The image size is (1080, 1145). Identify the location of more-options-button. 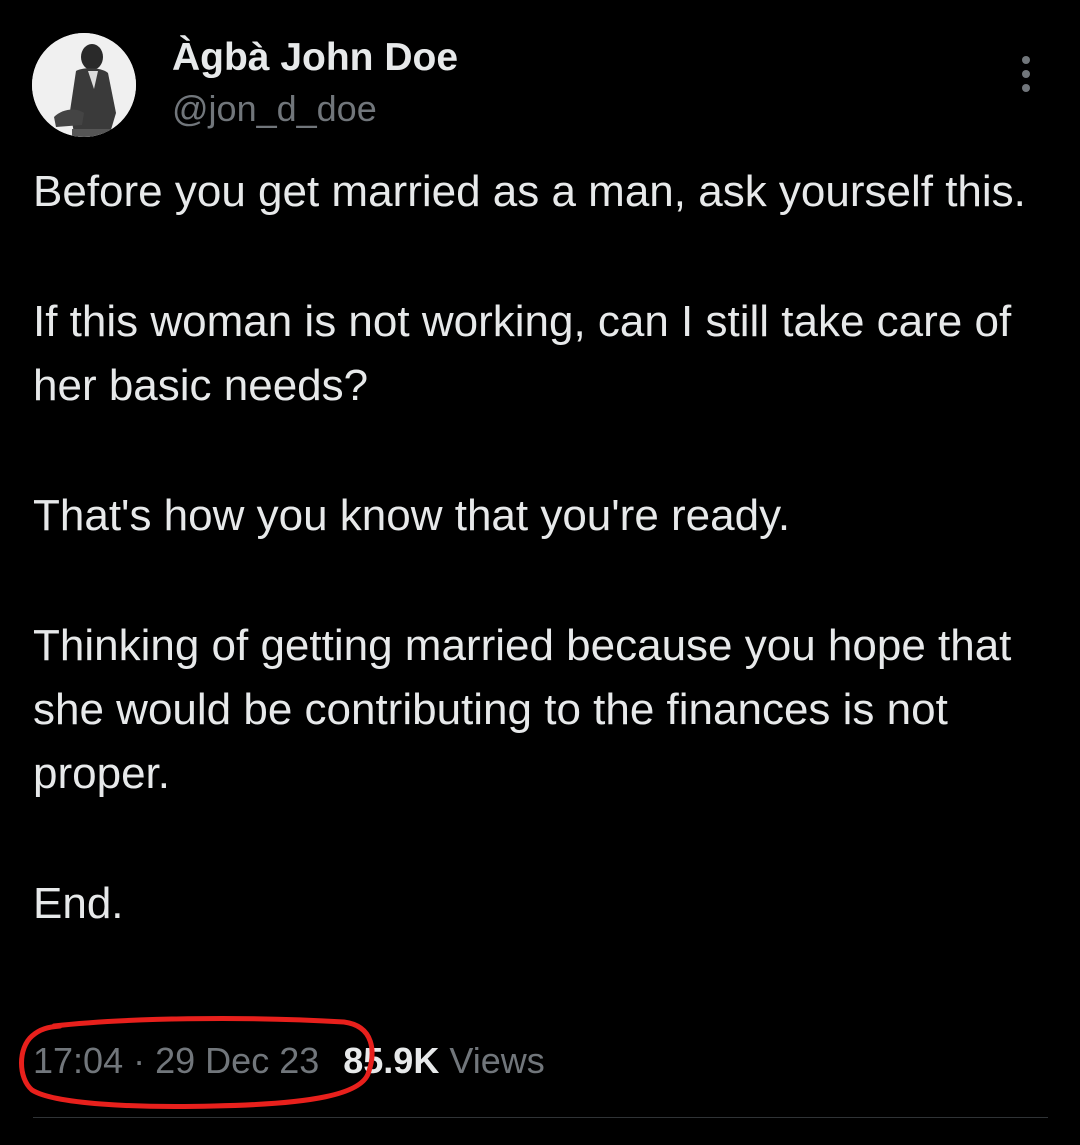
(1026, 74).